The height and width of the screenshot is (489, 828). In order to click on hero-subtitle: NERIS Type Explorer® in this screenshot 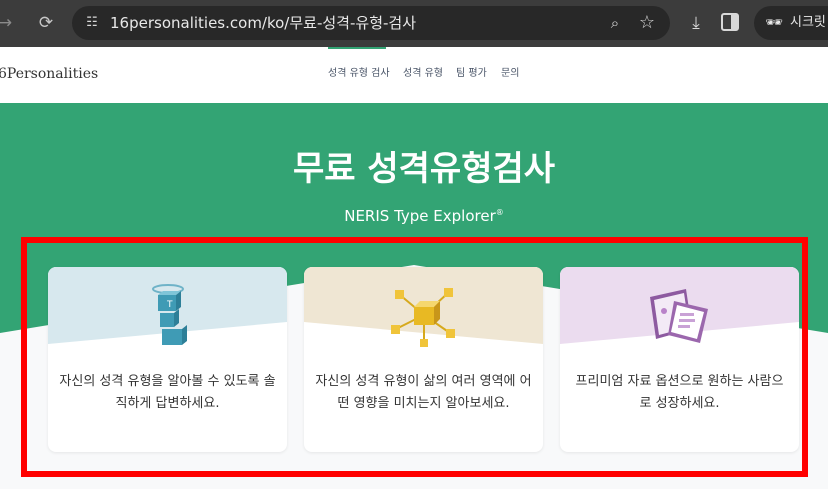, I will do `click(414, 214)`.